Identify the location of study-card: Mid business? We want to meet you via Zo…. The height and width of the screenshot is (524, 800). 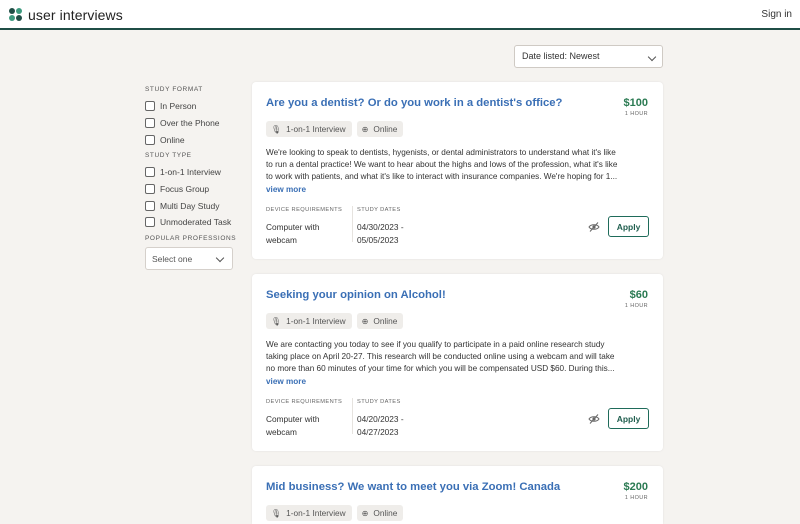
(457, 495).